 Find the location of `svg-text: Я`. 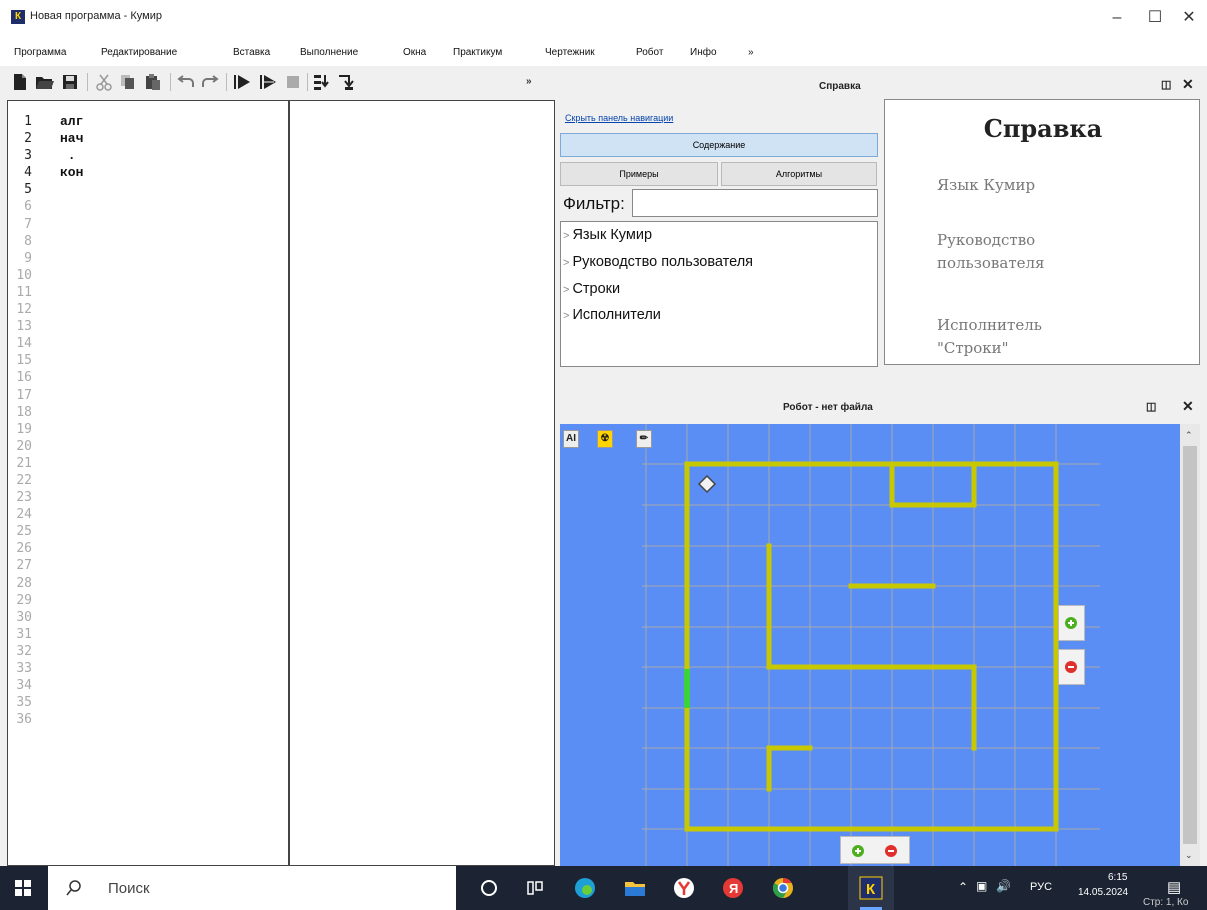

svg-text: Я is located at coordinates (733, 888).